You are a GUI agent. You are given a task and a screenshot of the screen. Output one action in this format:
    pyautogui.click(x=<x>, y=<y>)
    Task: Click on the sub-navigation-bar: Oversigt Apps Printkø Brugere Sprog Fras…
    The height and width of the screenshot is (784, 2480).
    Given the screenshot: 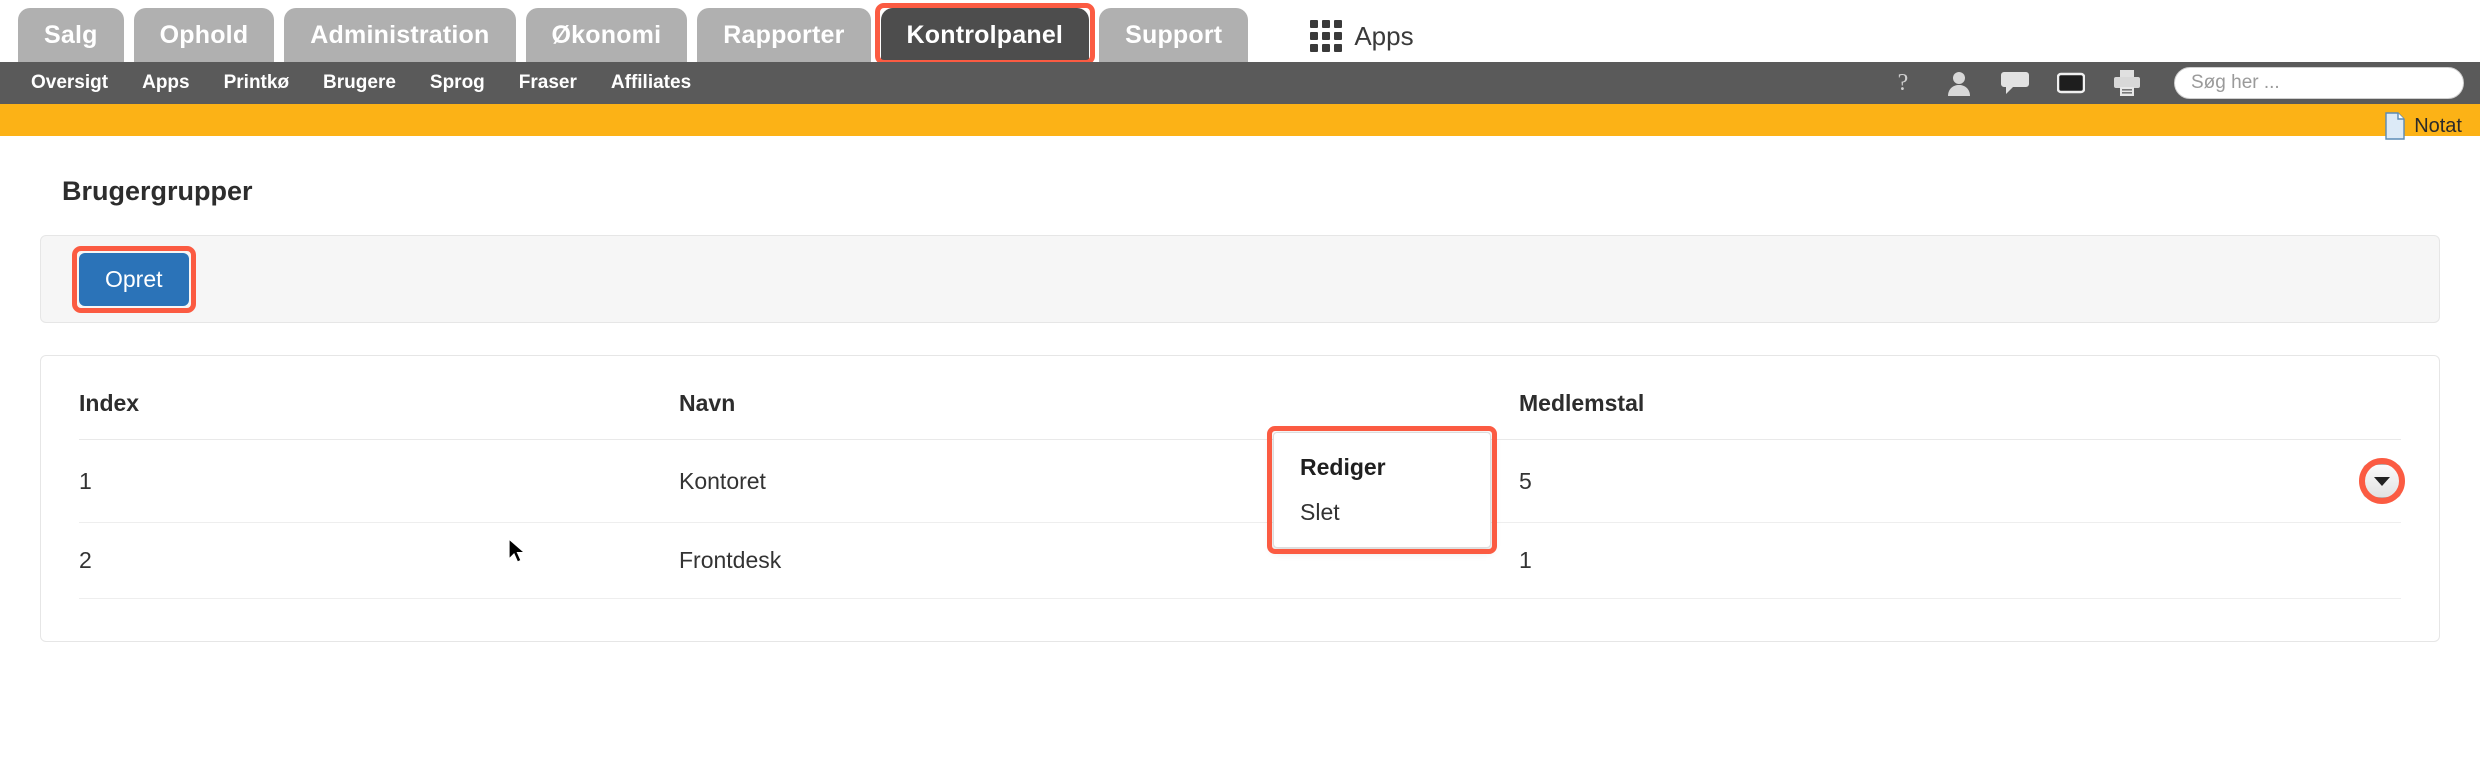 What is the action you would take?
    pyautogui.click(x=1240, y=83)
    